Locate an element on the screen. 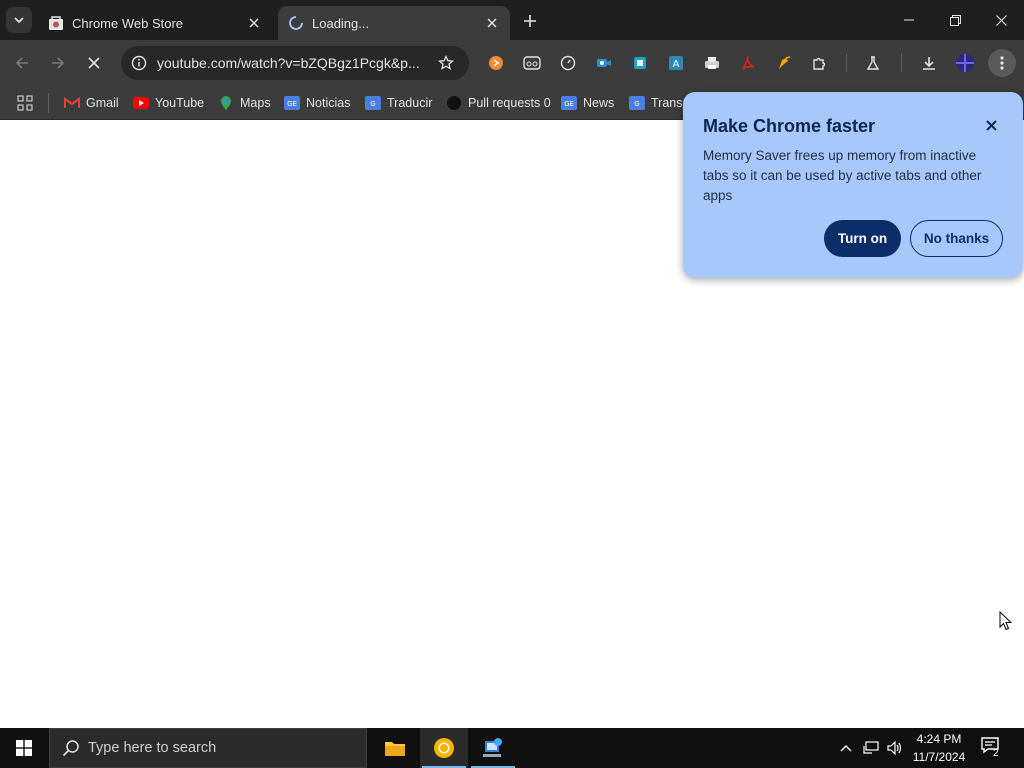  bookmark-youtube: YouTube is located at coordinates (168, 103).